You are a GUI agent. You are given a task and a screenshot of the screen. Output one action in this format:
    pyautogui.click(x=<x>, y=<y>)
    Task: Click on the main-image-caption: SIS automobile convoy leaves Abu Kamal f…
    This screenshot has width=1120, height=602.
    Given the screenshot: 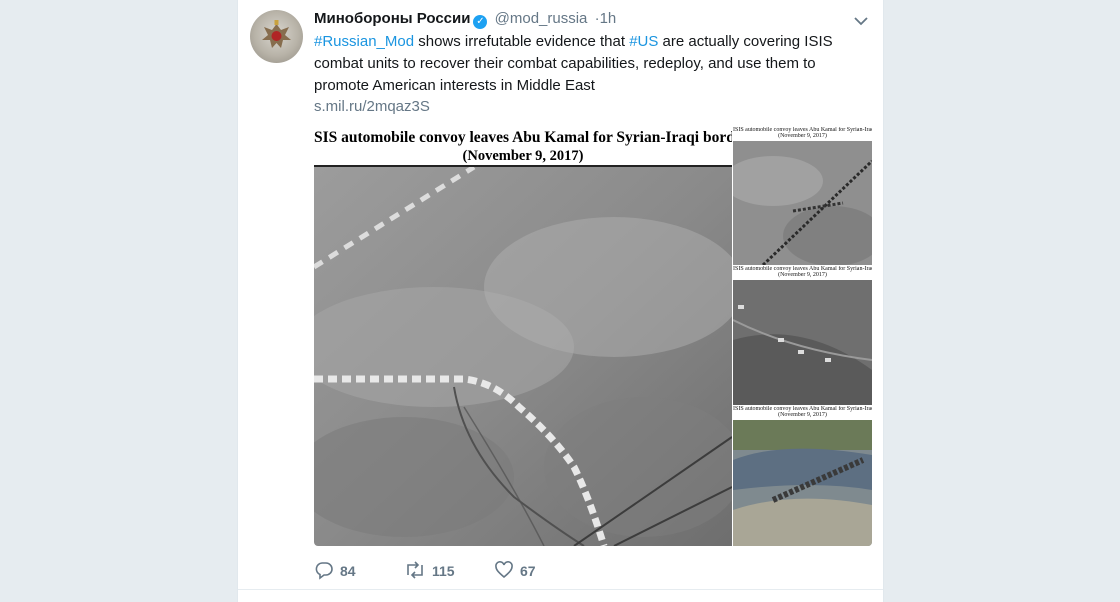 What is the action you would take?
    pyautogui.click(x=523, y=137)
    